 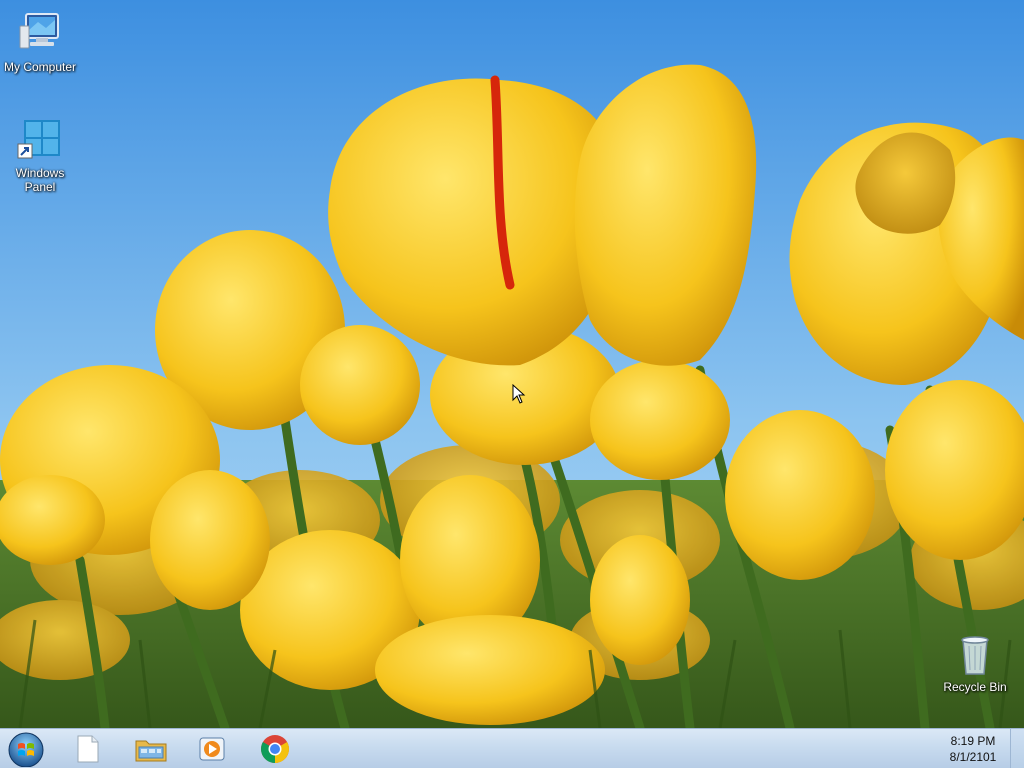 I want to click on start-button, so click(x=26, y=749).